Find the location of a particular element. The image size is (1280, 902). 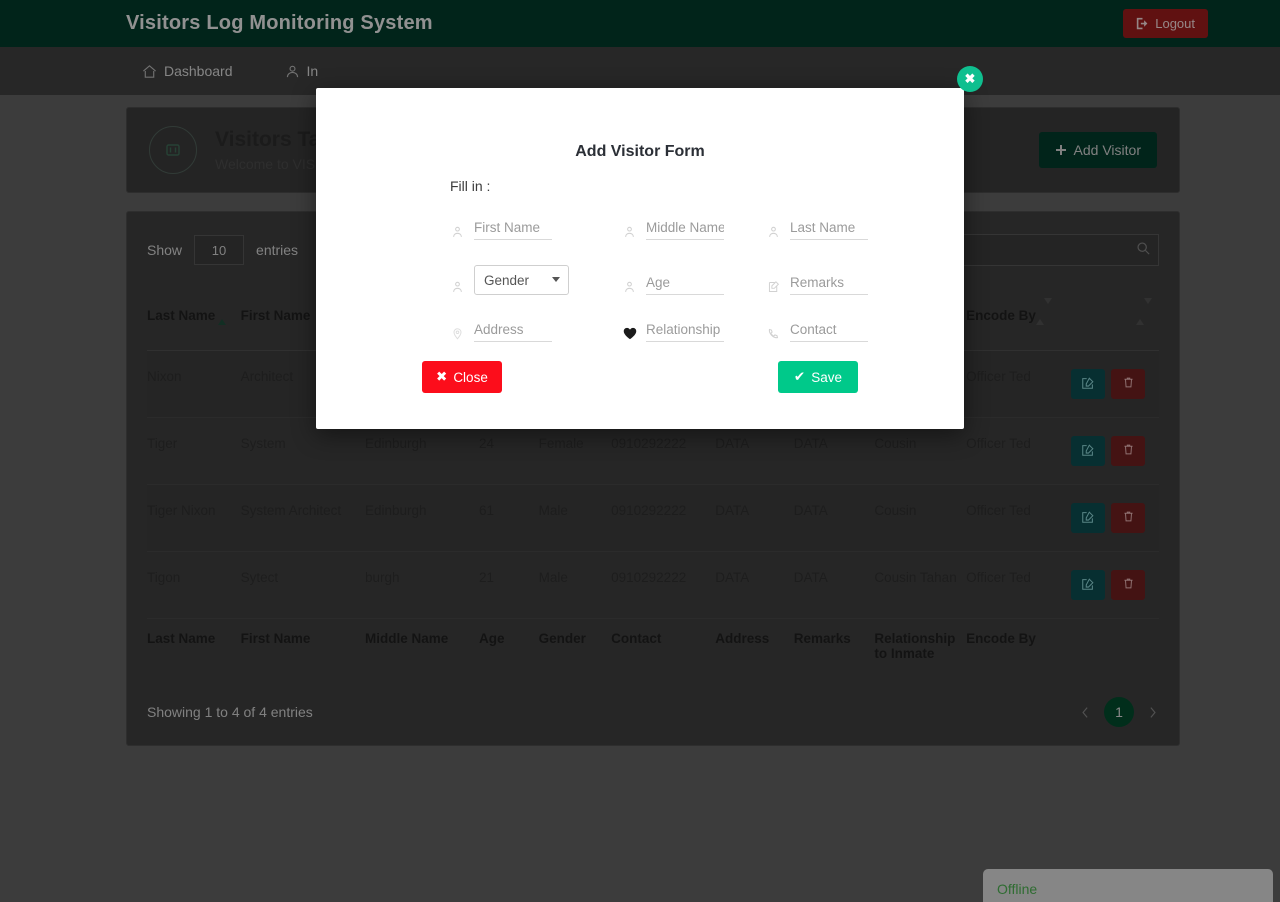

x-icon: ✖ is located at coordinates (442, 376).